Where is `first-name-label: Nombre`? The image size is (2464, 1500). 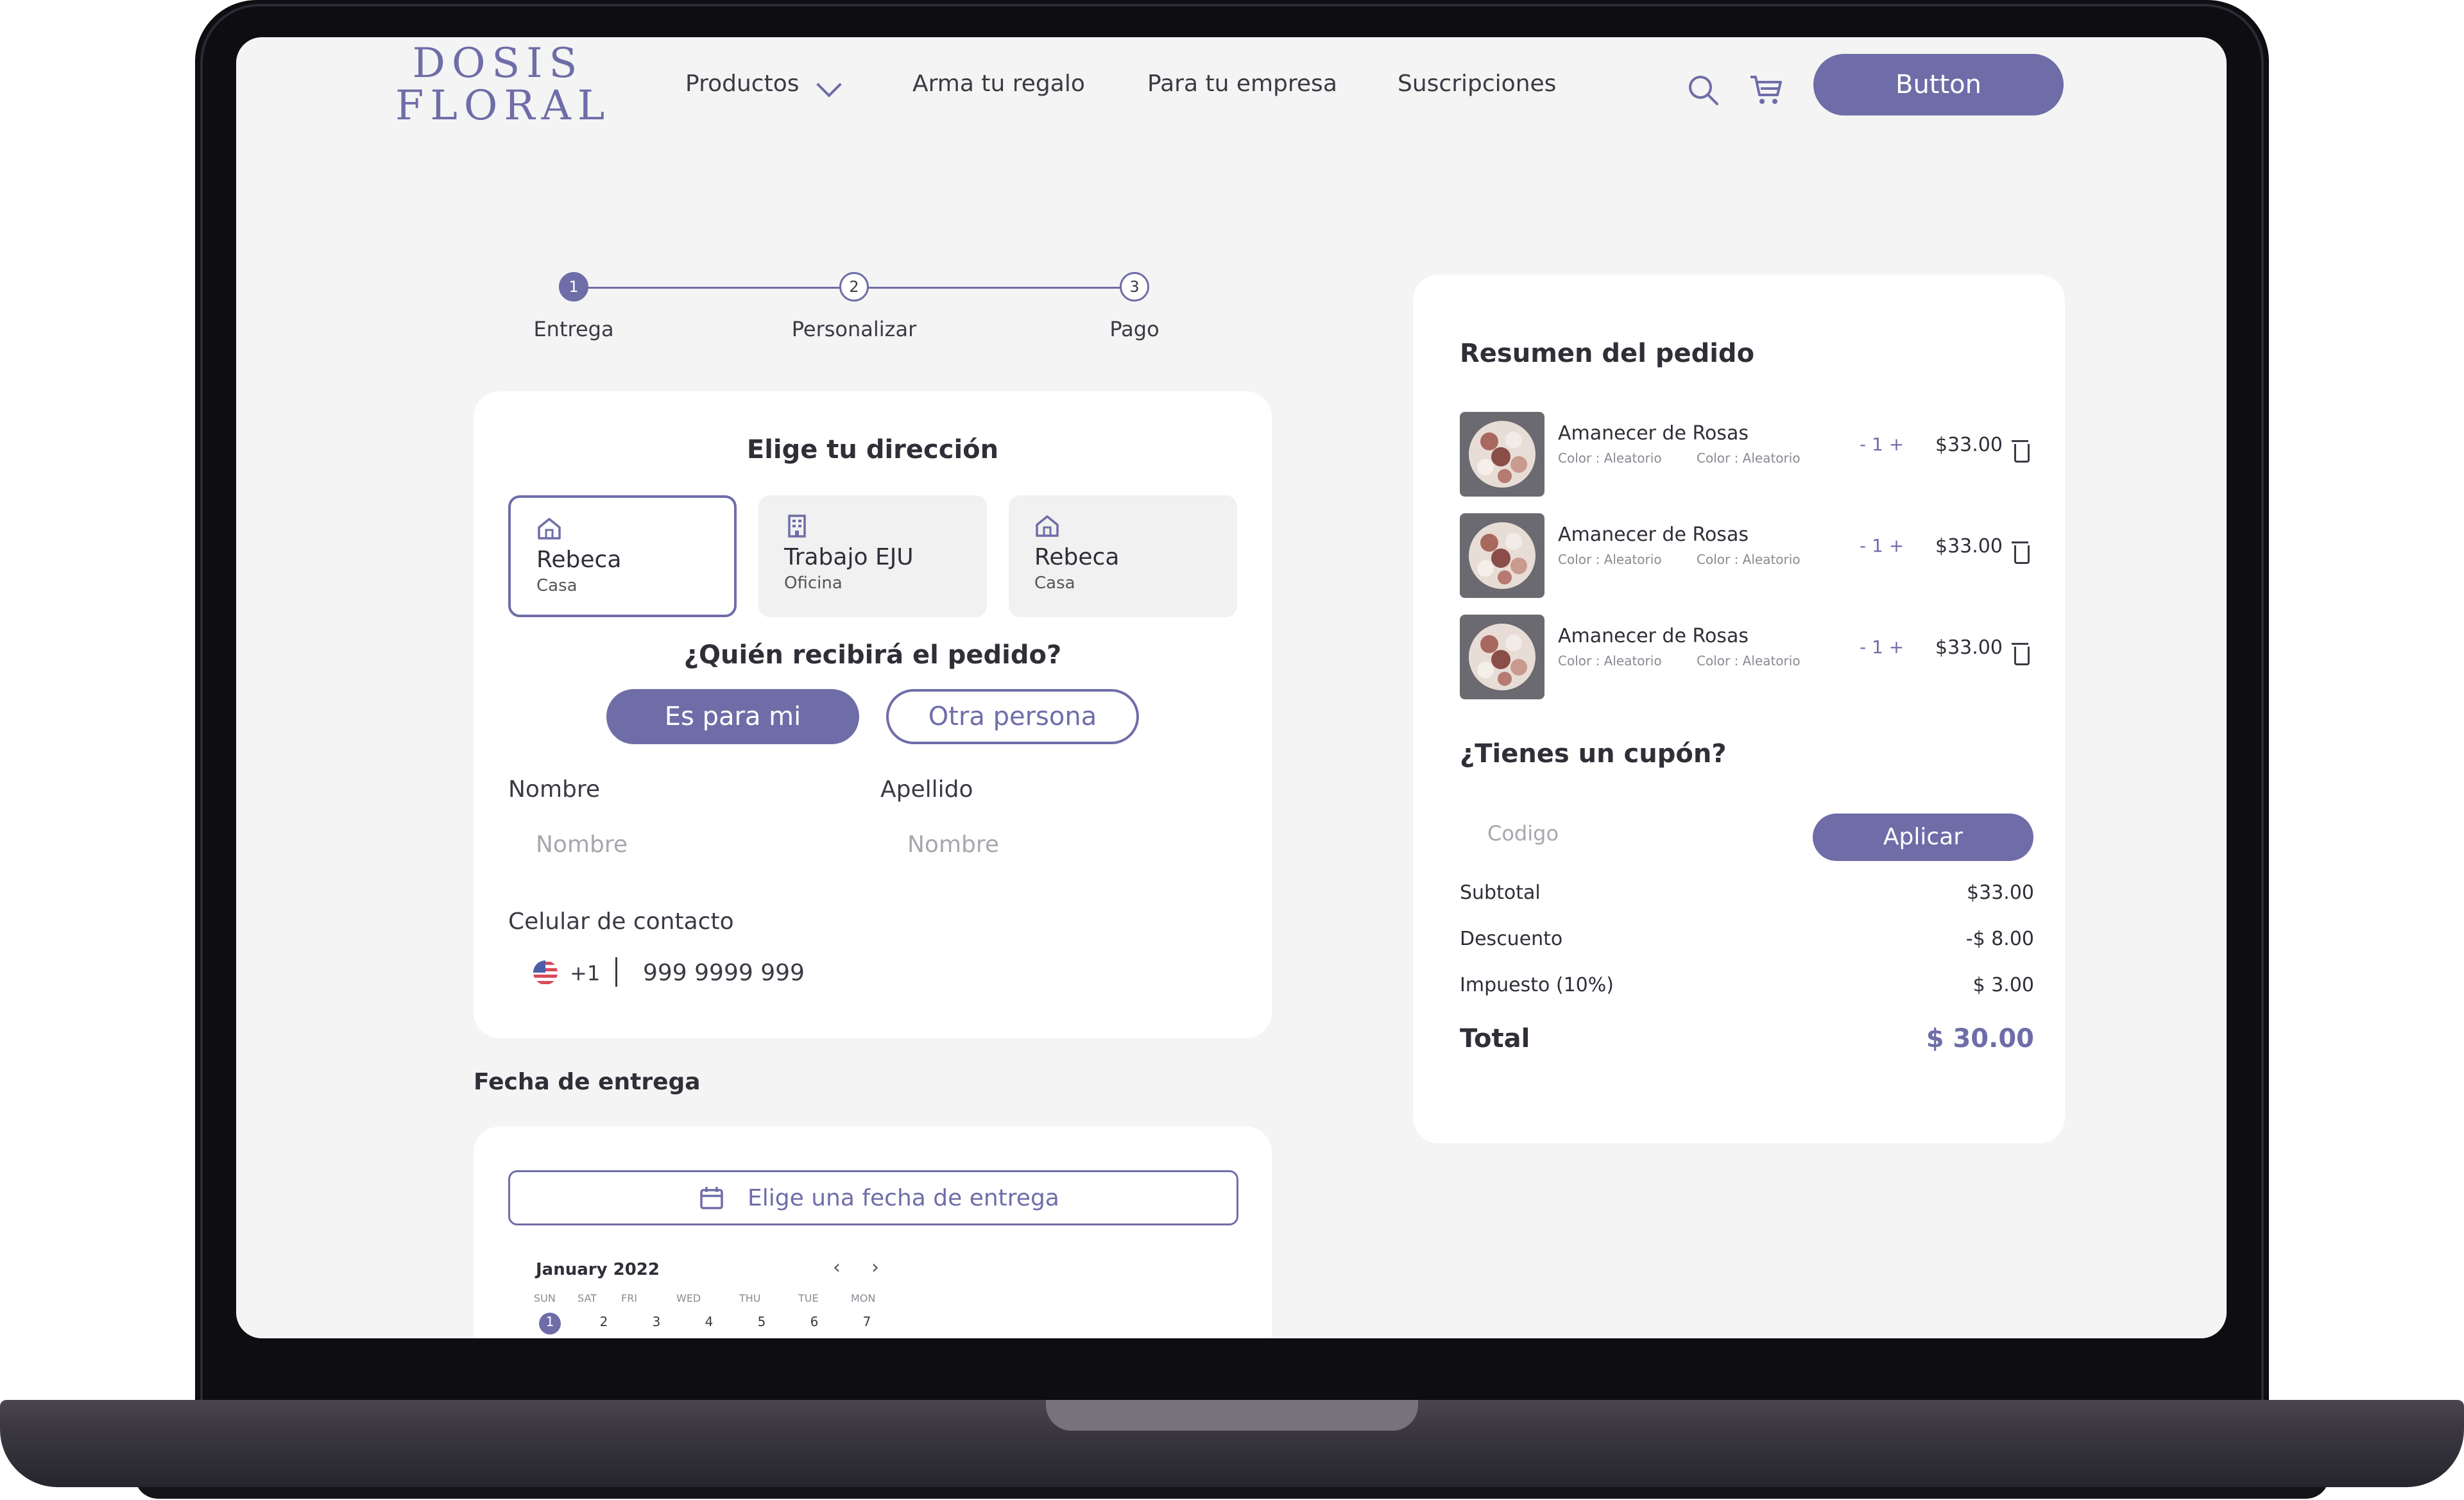 first-name-label: Nombre is located at coordinates (555, 790).